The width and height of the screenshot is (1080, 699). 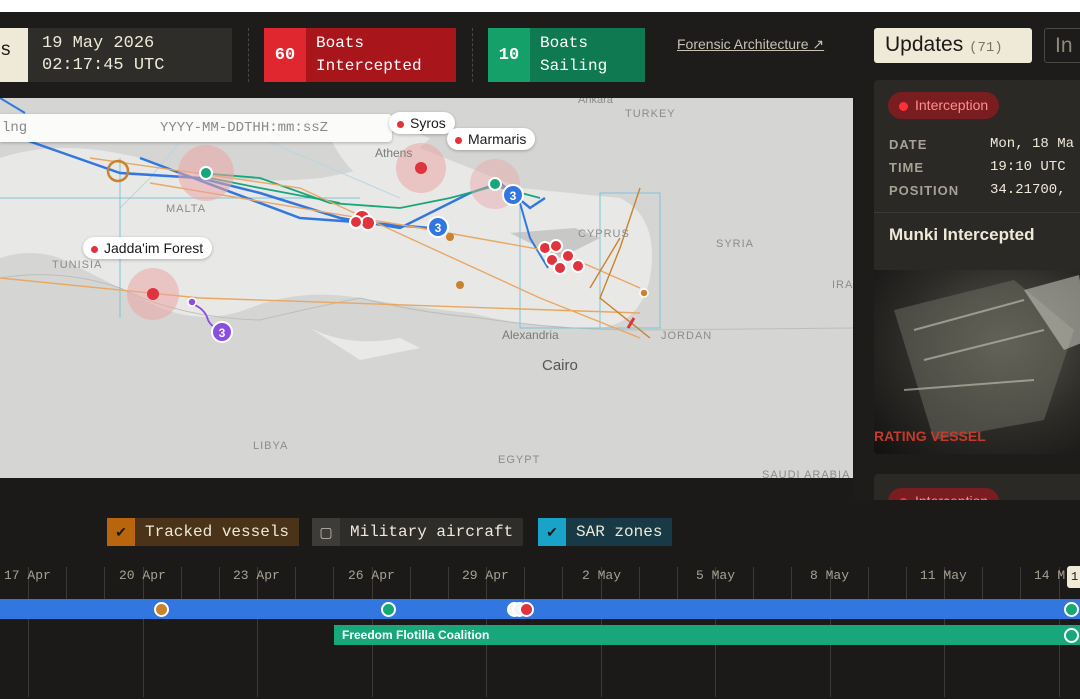 What do you see at coordinates (1062, 45) in the screenshot?
I see `tab-next: In` at bounding box center [1062, 45].